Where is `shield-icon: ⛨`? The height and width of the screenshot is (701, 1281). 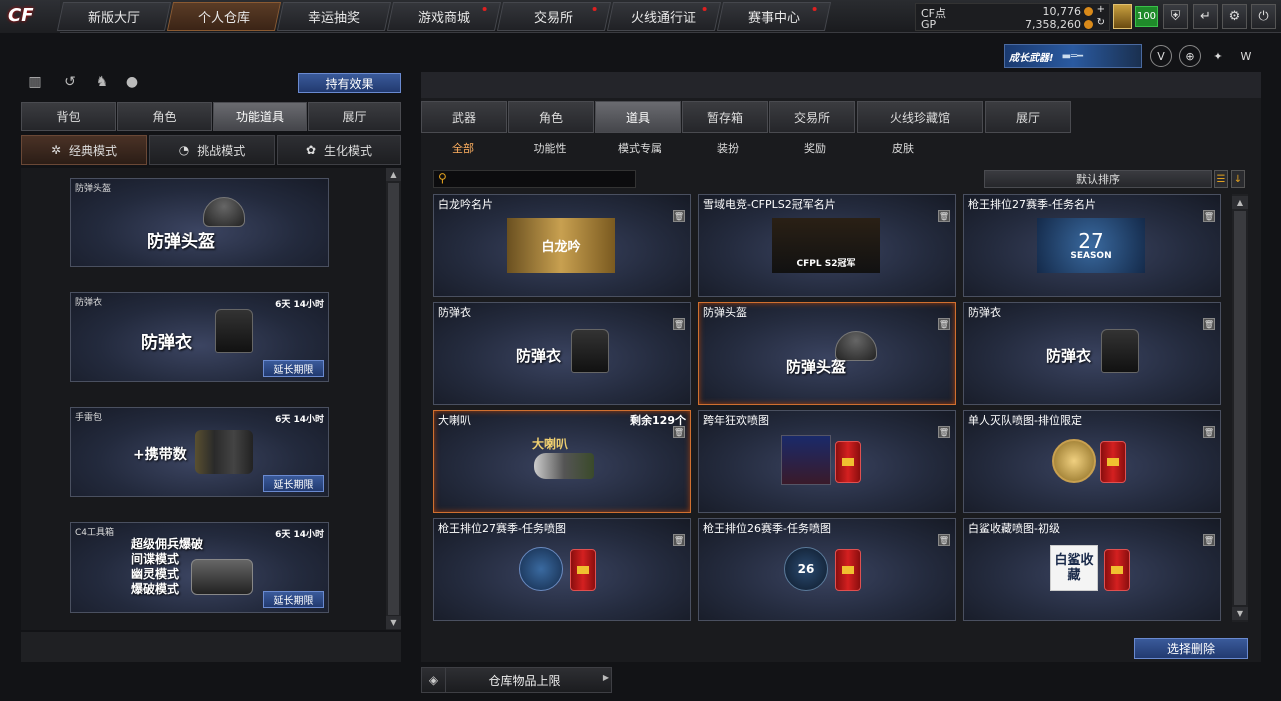 shield-icon: ⛨ is located at coordinates (1175, 16).